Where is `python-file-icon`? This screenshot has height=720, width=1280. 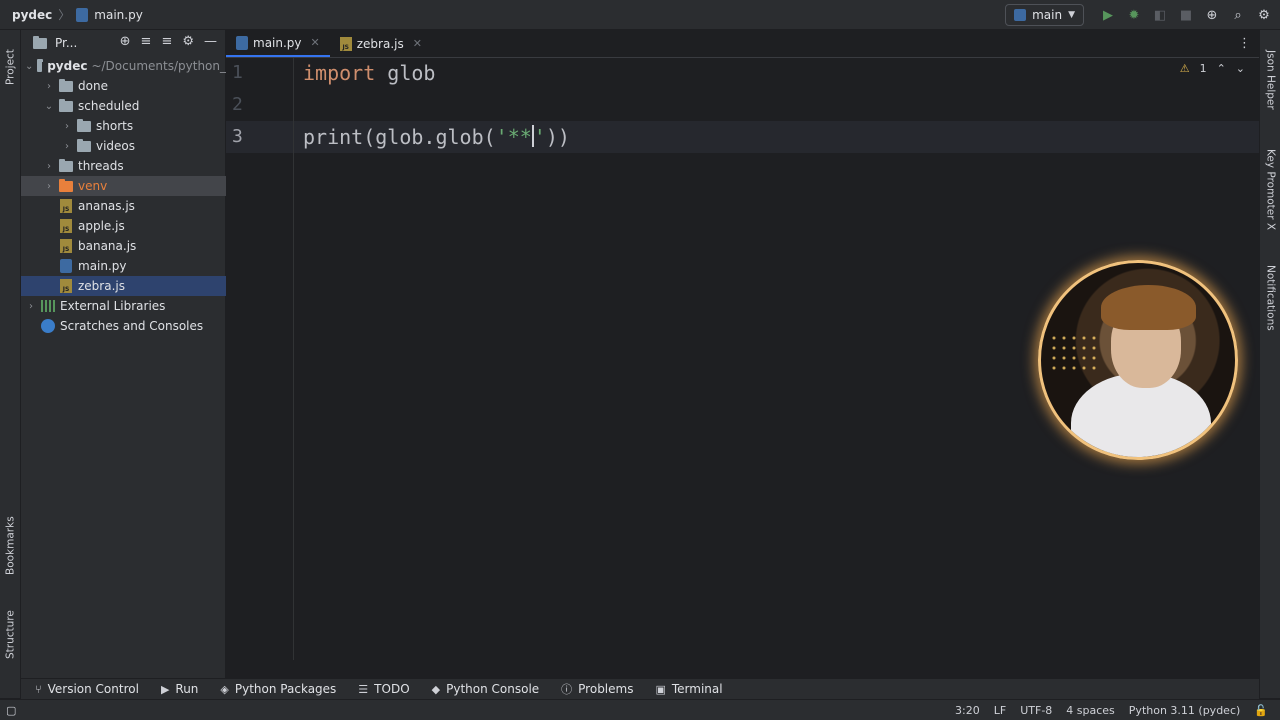 python-file-icon is located at coordinates (66, 266).